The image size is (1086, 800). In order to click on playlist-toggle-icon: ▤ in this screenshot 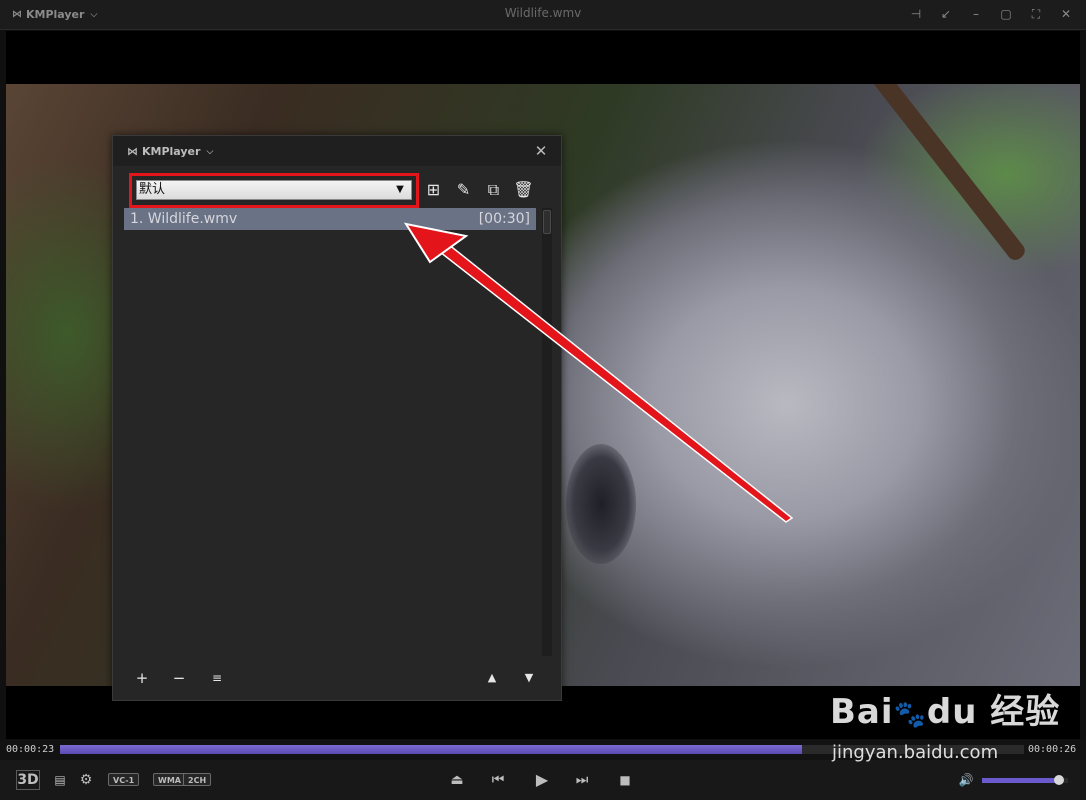, I will do `click(60, 780)`.